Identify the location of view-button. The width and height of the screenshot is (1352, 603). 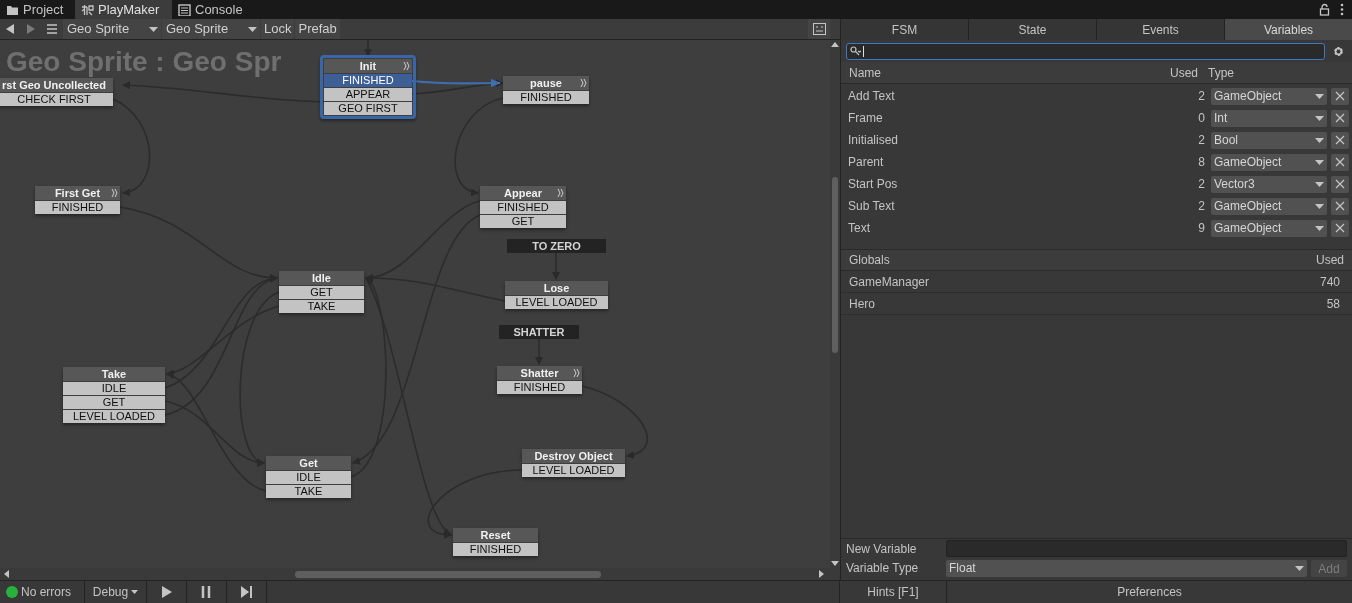
(819, 29).